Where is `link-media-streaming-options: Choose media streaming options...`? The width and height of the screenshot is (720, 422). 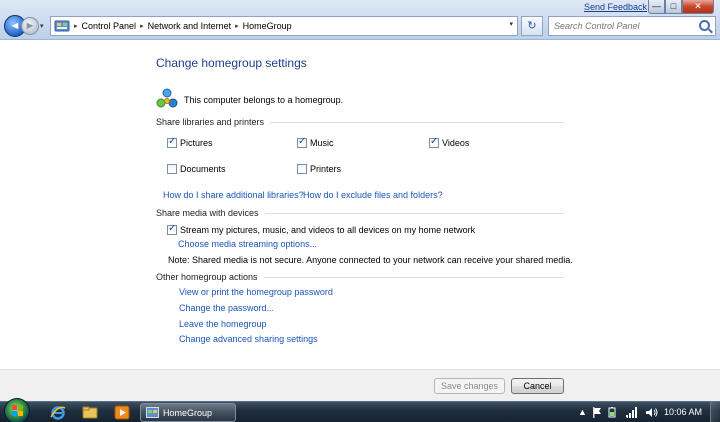
link-media-streaming-options: Choose media streaming options... is located at coordinates (247, 244).